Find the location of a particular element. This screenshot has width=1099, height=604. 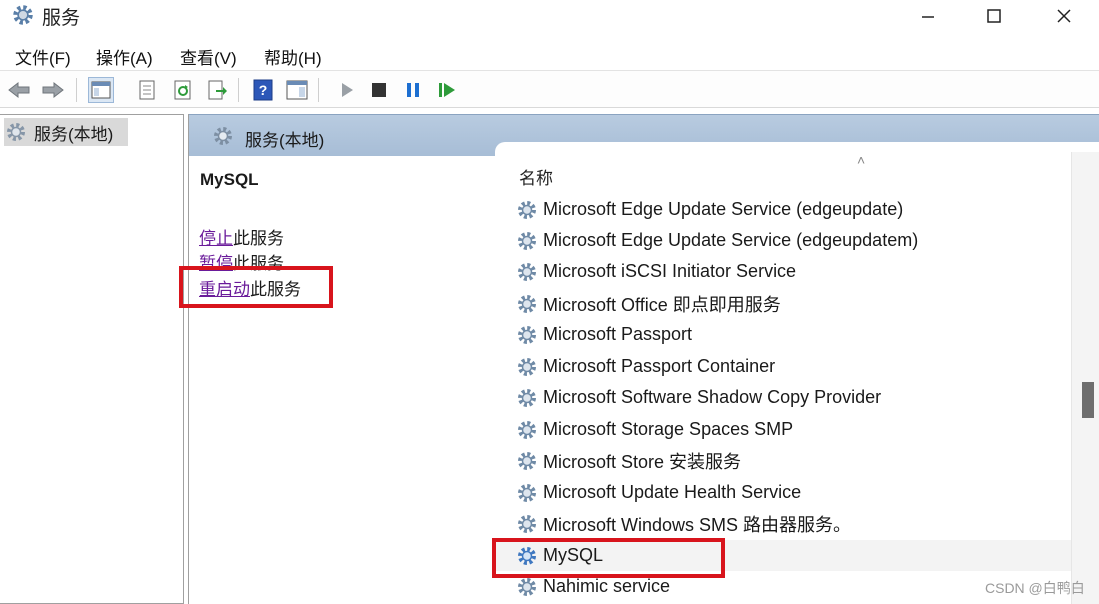

console-tree: 服务(本地) is located at coordinates (92, 359).